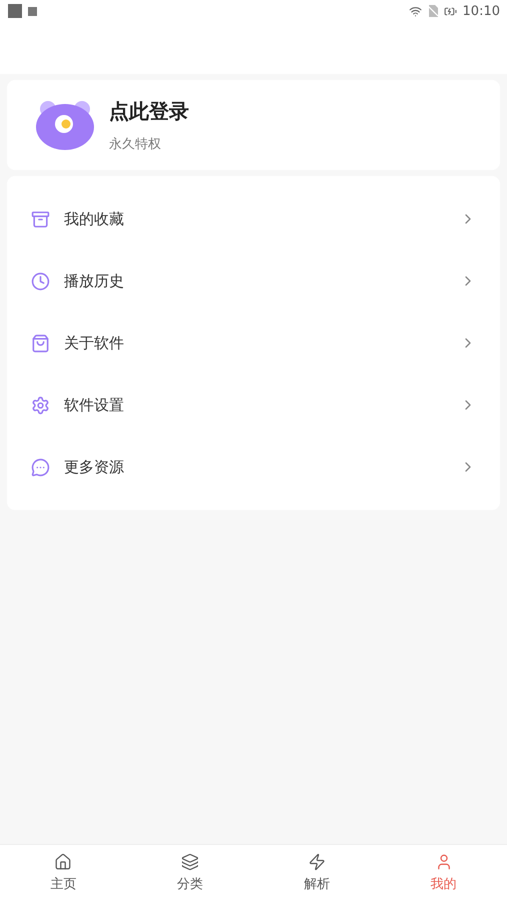 This screenshot has height=901, width=507. What do you see at coordinates (253, 125) in the screenshot?
I see `profile-card: 点此登录 永久特权` at bounding box center [253, 125].